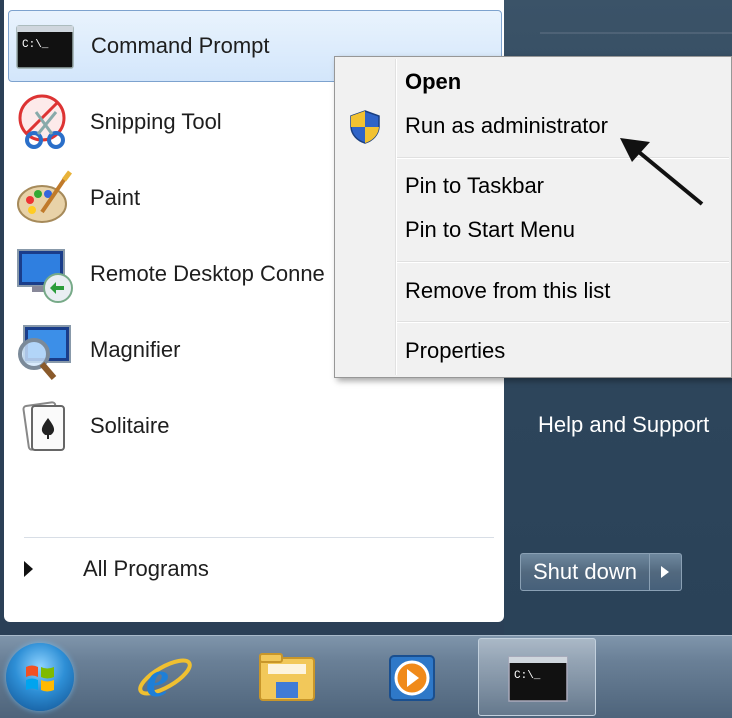 Image resolution: width=732 pixels, height=718 pixels. Describe the element at coordinates (156, 121) in the screenshot. I see `program-label: Snipping Tool` at that location.